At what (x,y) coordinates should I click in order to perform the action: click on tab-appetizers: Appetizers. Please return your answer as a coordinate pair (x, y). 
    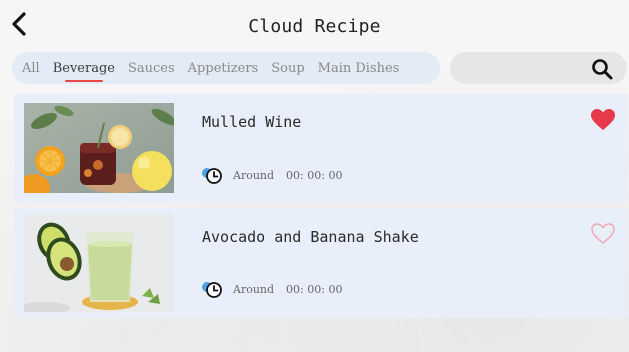
    Looking at the image, I should click on (223, 68).